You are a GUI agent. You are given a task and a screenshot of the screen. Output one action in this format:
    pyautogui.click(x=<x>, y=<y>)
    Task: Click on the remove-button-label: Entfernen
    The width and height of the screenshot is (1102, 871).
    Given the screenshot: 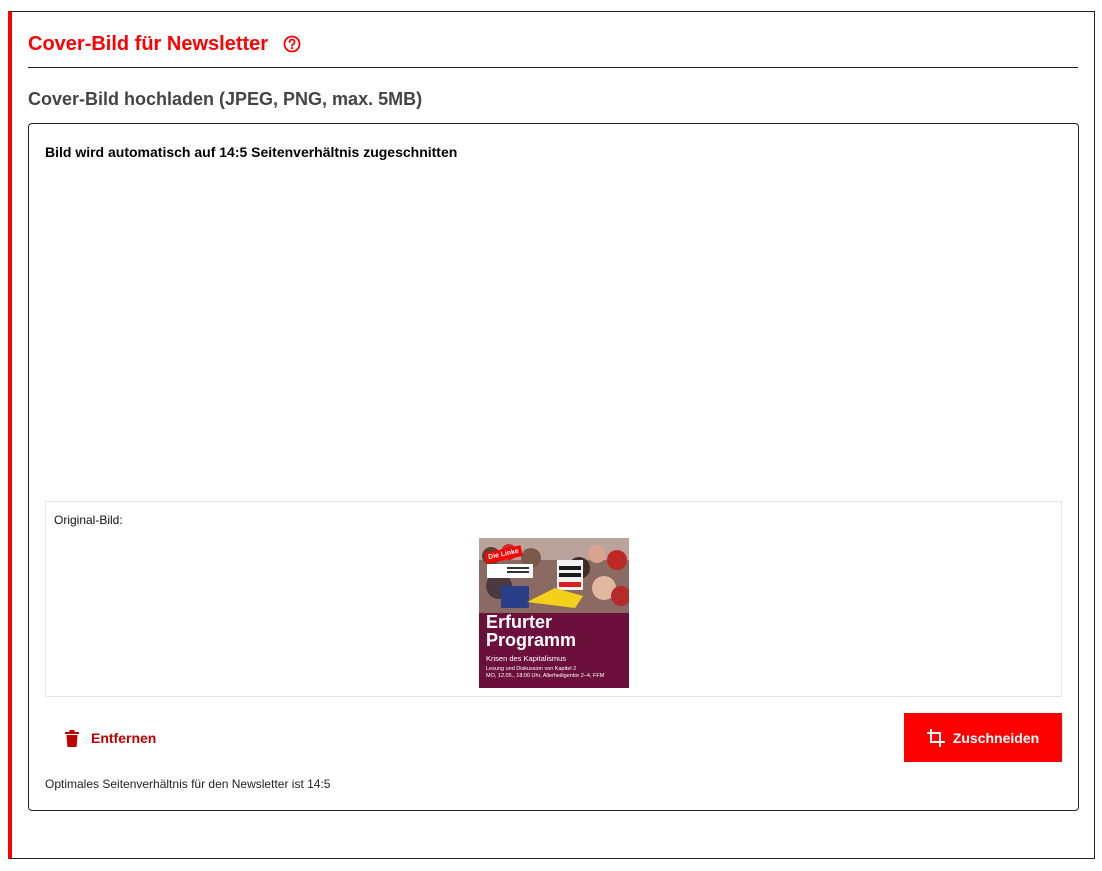 What is the action you would take?
    pyautogui.click(x=124, y=738)
    